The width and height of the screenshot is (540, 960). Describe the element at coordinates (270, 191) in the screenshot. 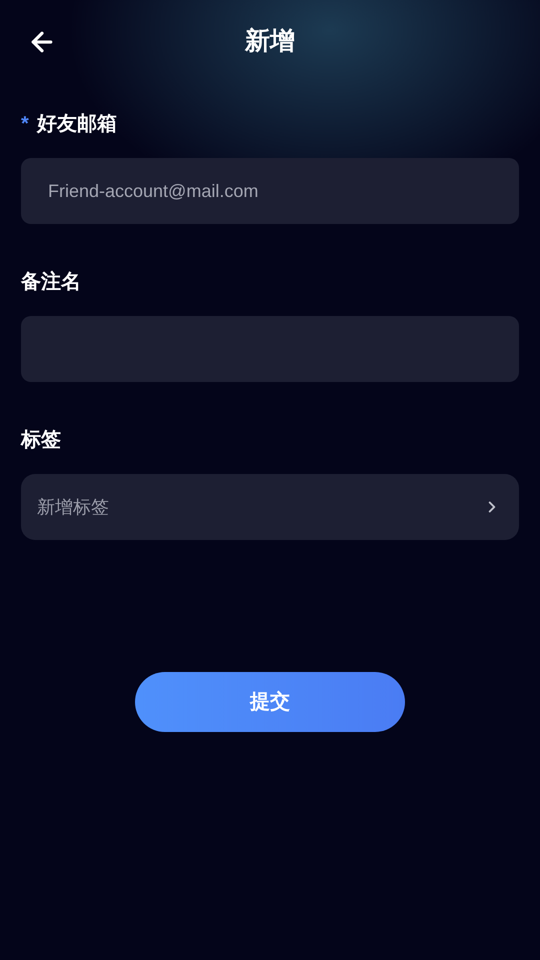

I see `input-field: Friend-account@mail.com` at that location.